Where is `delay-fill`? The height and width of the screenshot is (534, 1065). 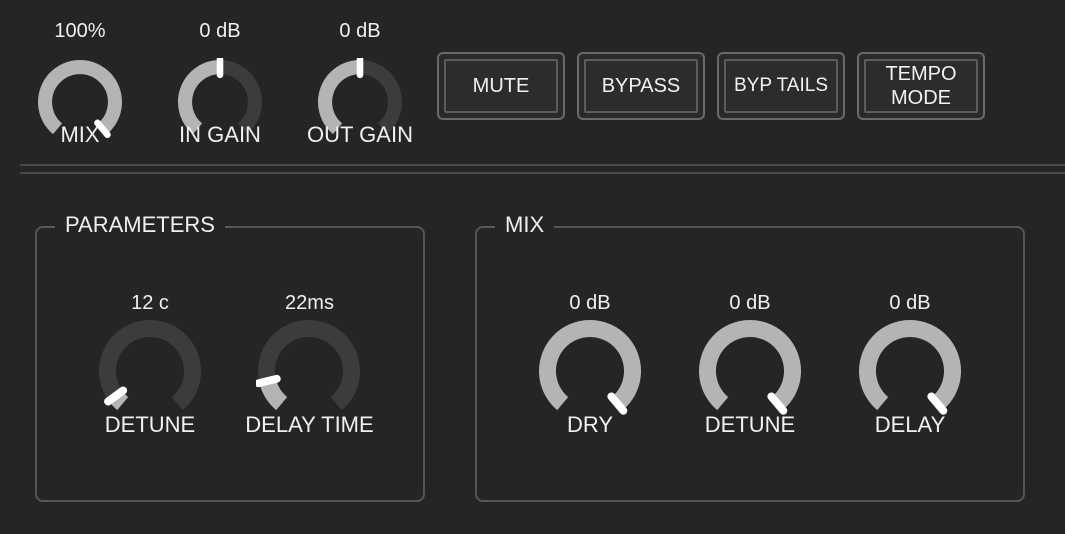 delay-fill is located at coordinates (910, 365).